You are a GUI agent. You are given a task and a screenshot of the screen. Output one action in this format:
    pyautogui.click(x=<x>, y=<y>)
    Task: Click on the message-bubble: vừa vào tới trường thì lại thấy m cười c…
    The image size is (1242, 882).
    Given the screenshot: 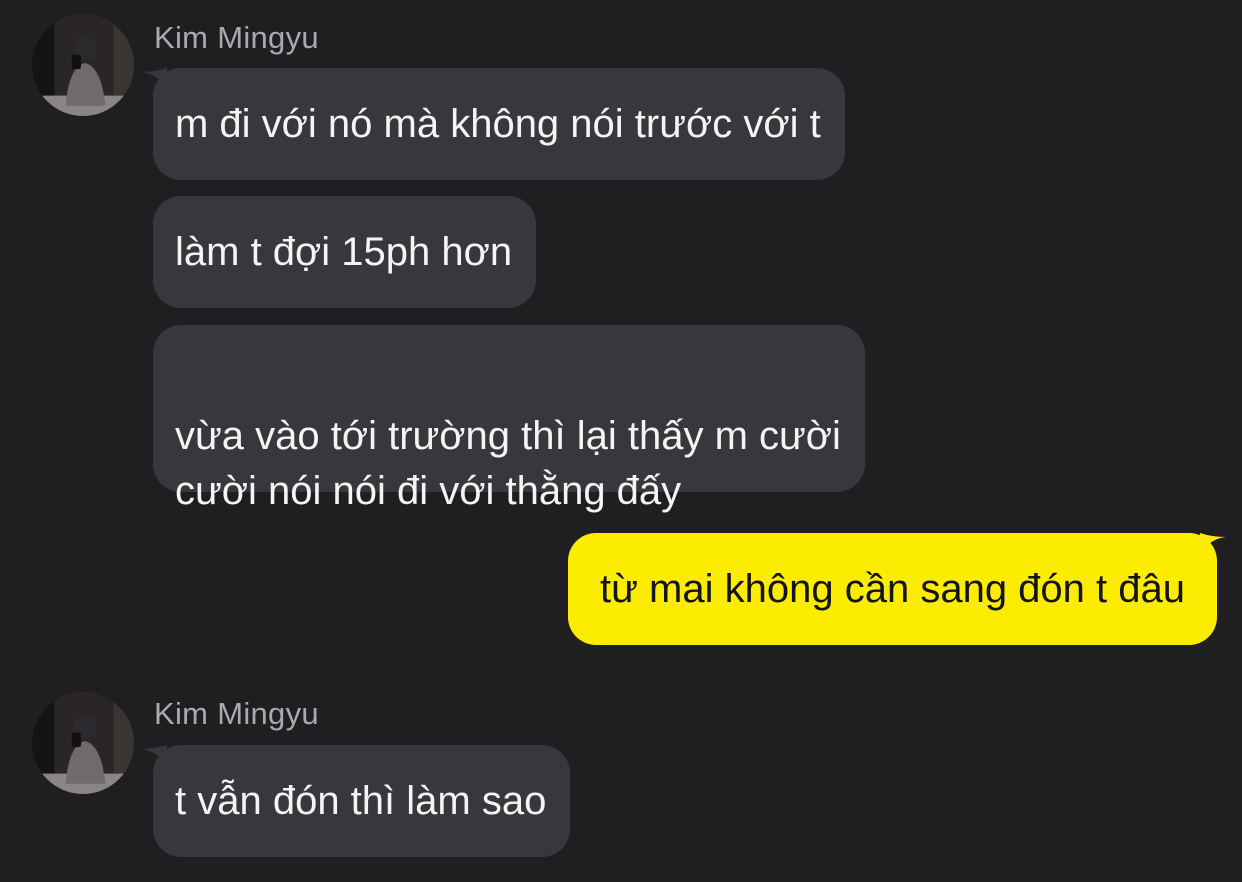 What is the action you would take?
    pyautogui.click(x=509, y=419)
    